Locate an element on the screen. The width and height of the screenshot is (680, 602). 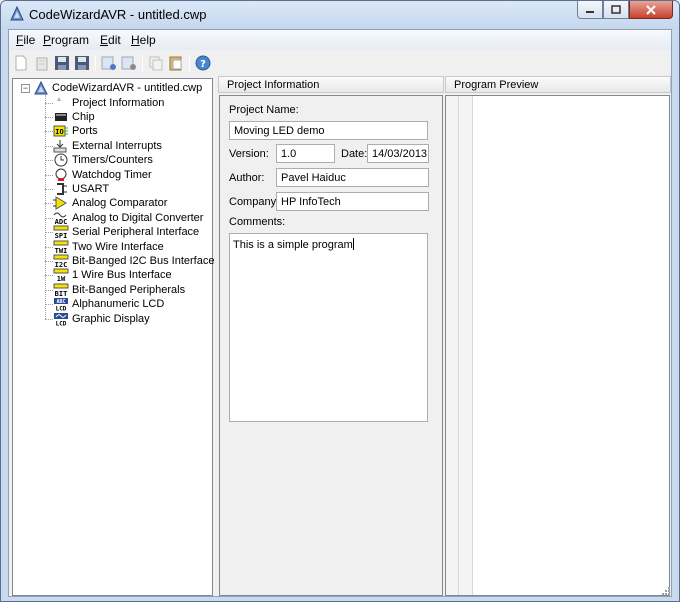
ports-icon: IO is located at coordinates (61, 131).